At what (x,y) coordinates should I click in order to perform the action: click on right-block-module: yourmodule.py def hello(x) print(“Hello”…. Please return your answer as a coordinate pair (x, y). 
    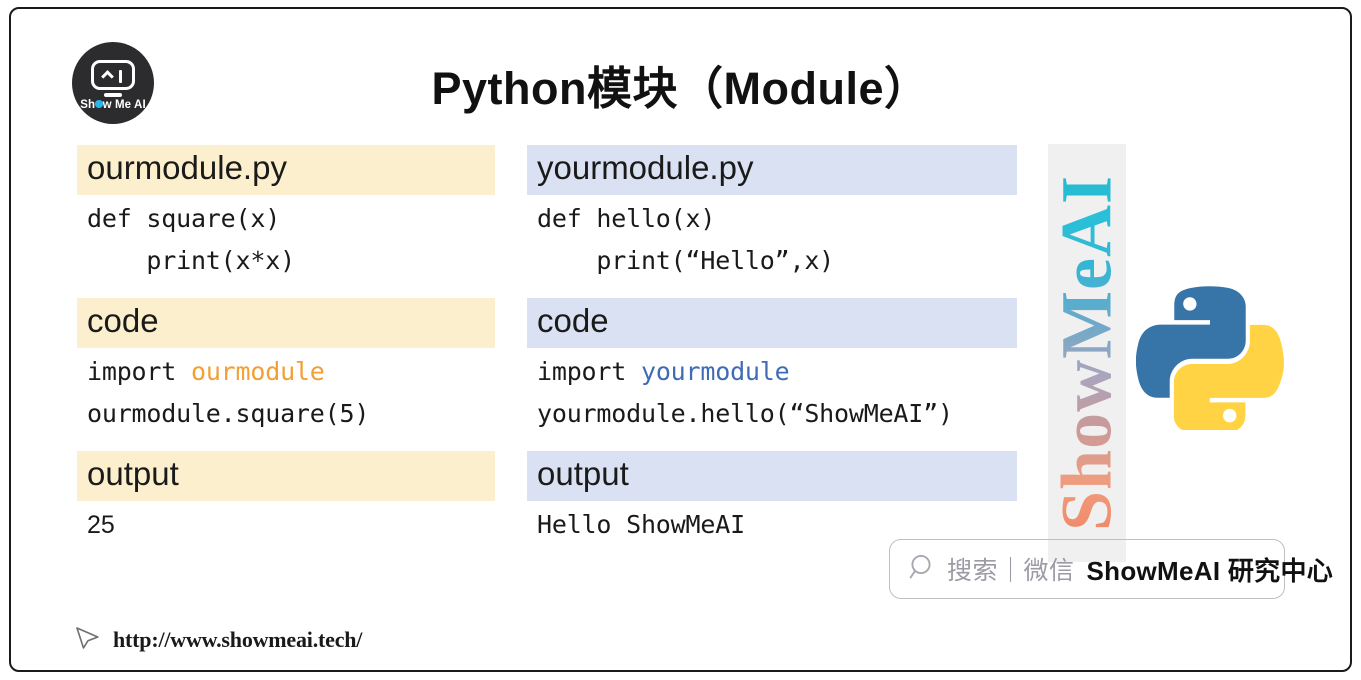
    Looking at the image, I should click on (772, 212).